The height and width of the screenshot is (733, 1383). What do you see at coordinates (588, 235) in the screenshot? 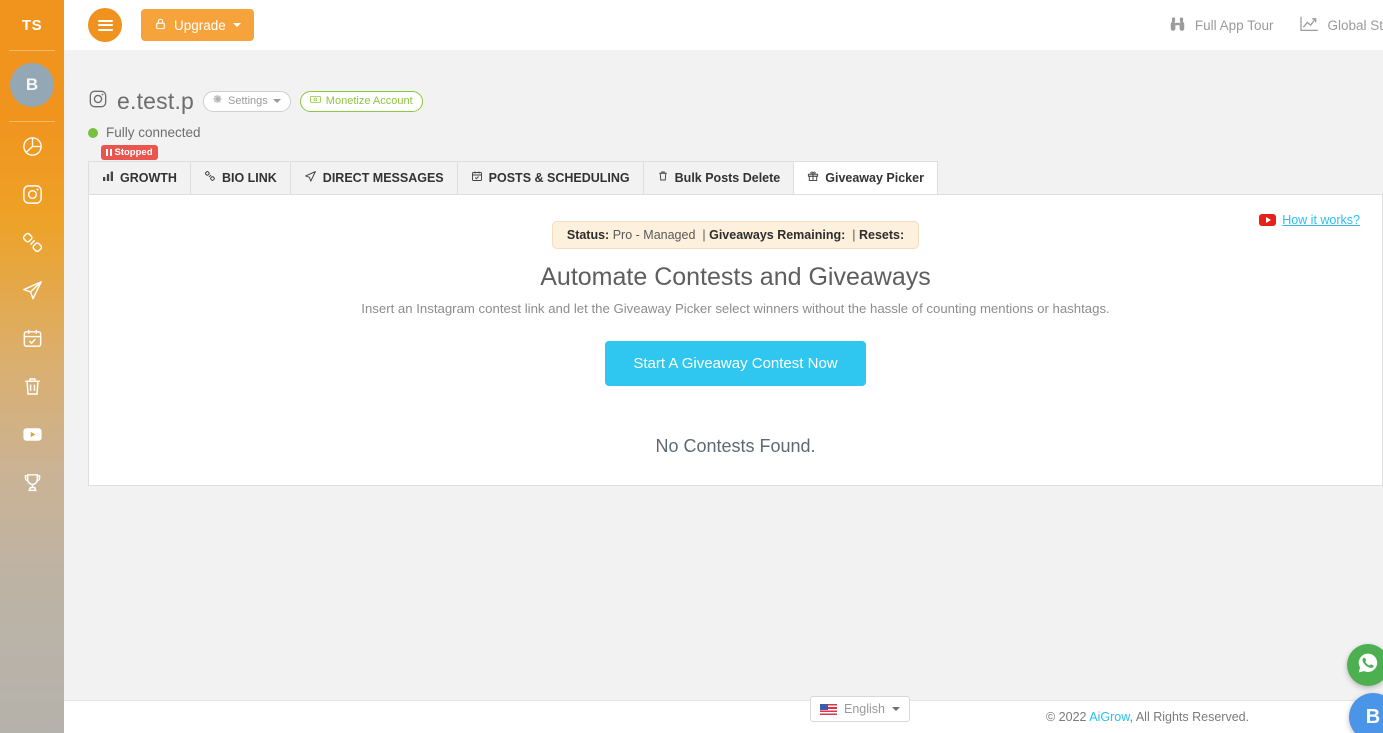
I see `status-key: Status:` at bounding box center [588, 235].